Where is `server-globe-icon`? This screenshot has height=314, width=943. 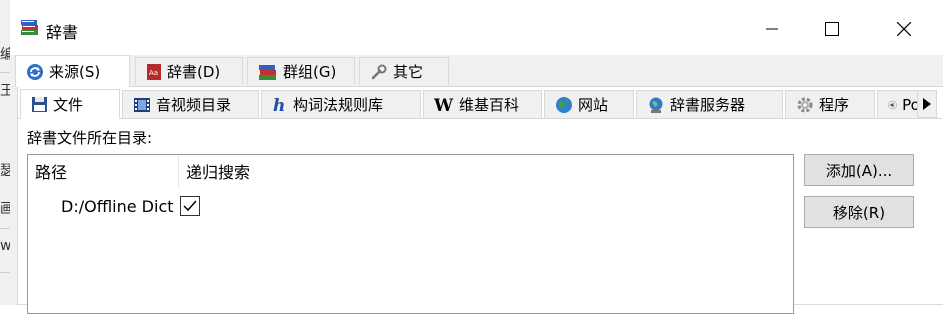 server-globe-icon is located at coordinates (656, 105).